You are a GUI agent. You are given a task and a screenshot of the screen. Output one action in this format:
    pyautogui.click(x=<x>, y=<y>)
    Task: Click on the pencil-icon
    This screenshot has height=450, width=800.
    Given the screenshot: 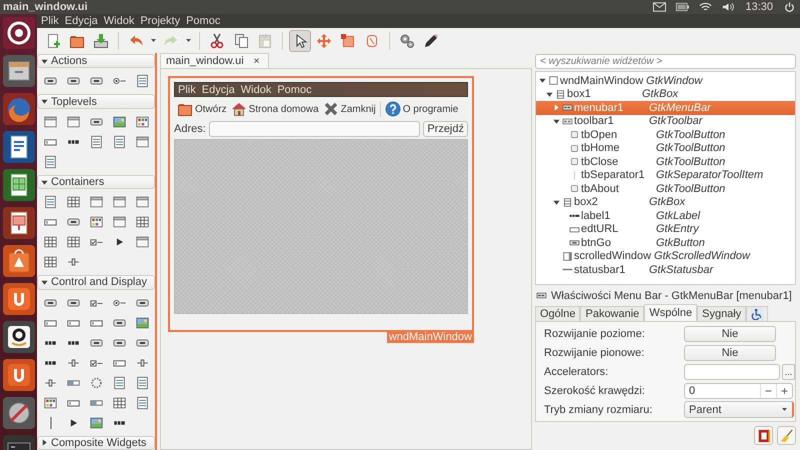 What is the action you would take?
    pyautogui.click(x=431, y=40)
    